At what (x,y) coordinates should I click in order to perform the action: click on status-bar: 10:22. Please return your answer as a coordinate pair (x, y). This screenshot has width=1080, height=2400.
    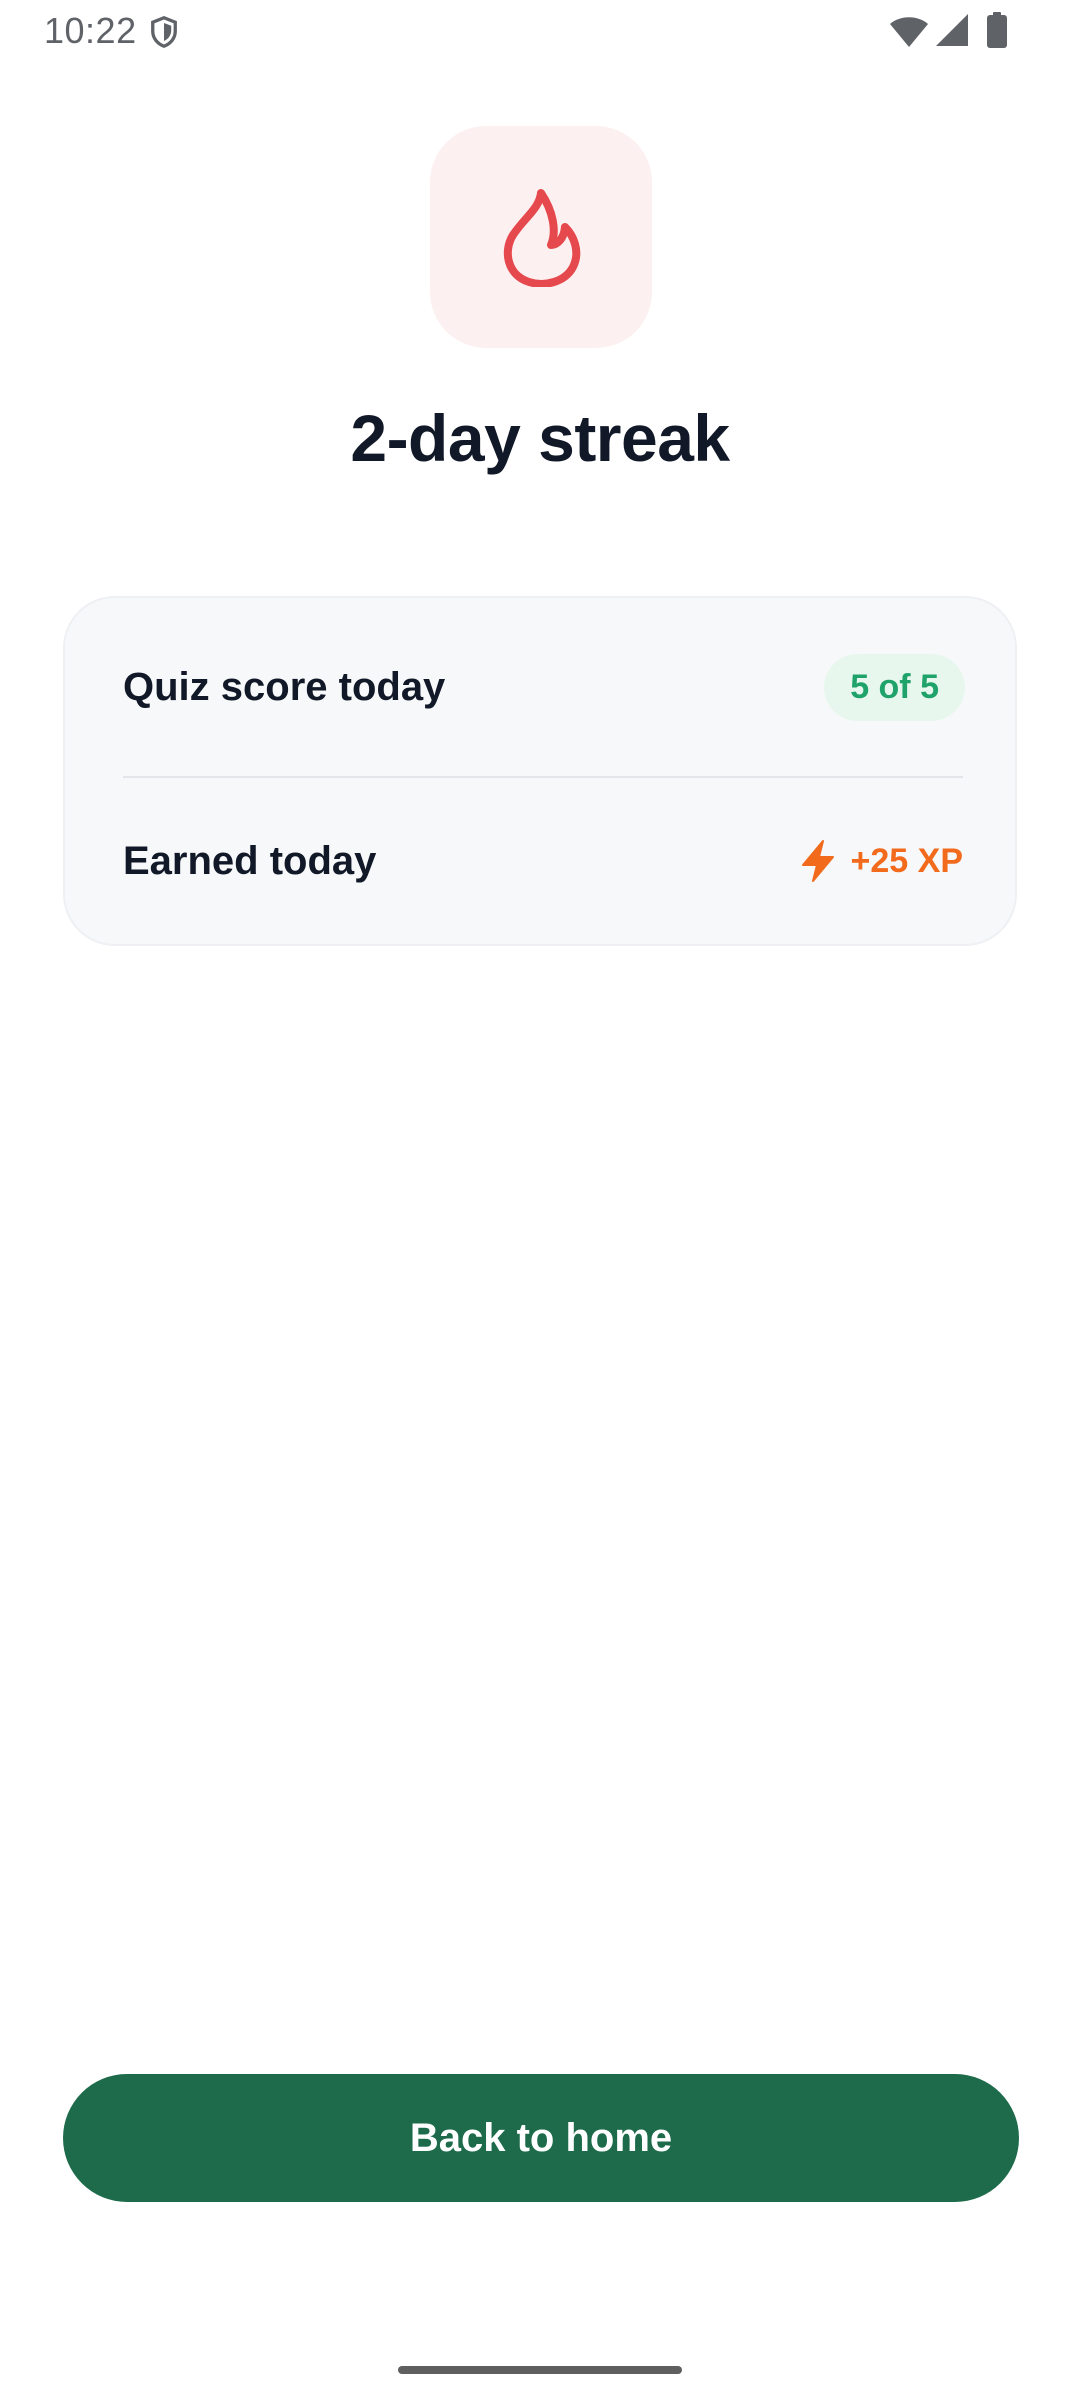
    Looking at the image, I should click on (540, 31).